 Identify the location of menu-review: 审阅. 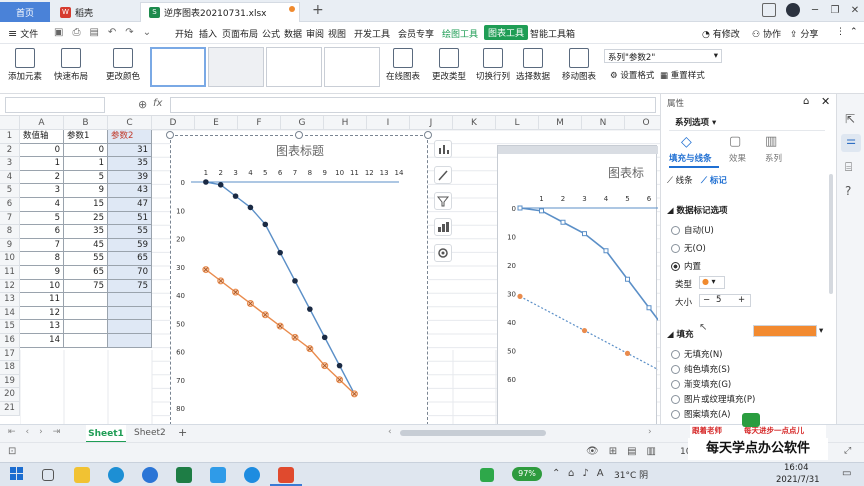
(315, 33).